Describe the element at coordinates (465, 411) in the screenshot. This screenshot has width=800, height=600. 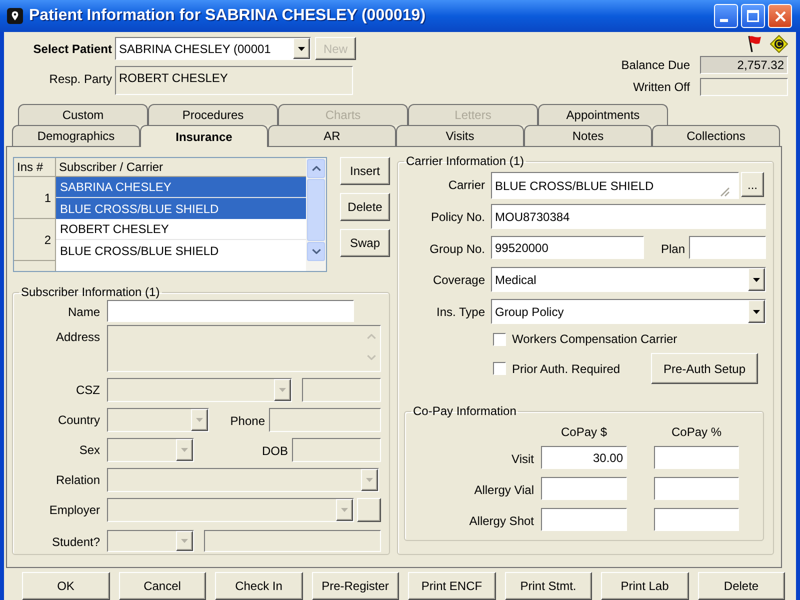
I see `group-title: Co-Pay Information` at that location.